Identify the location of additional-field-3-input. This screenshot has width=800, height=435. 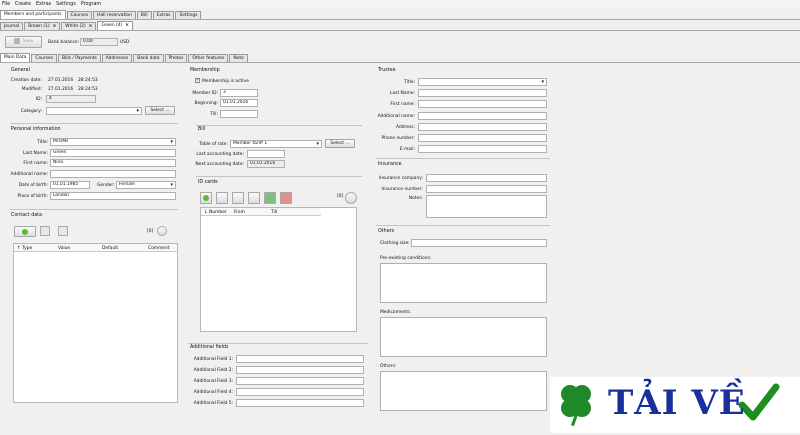
(300, 381).